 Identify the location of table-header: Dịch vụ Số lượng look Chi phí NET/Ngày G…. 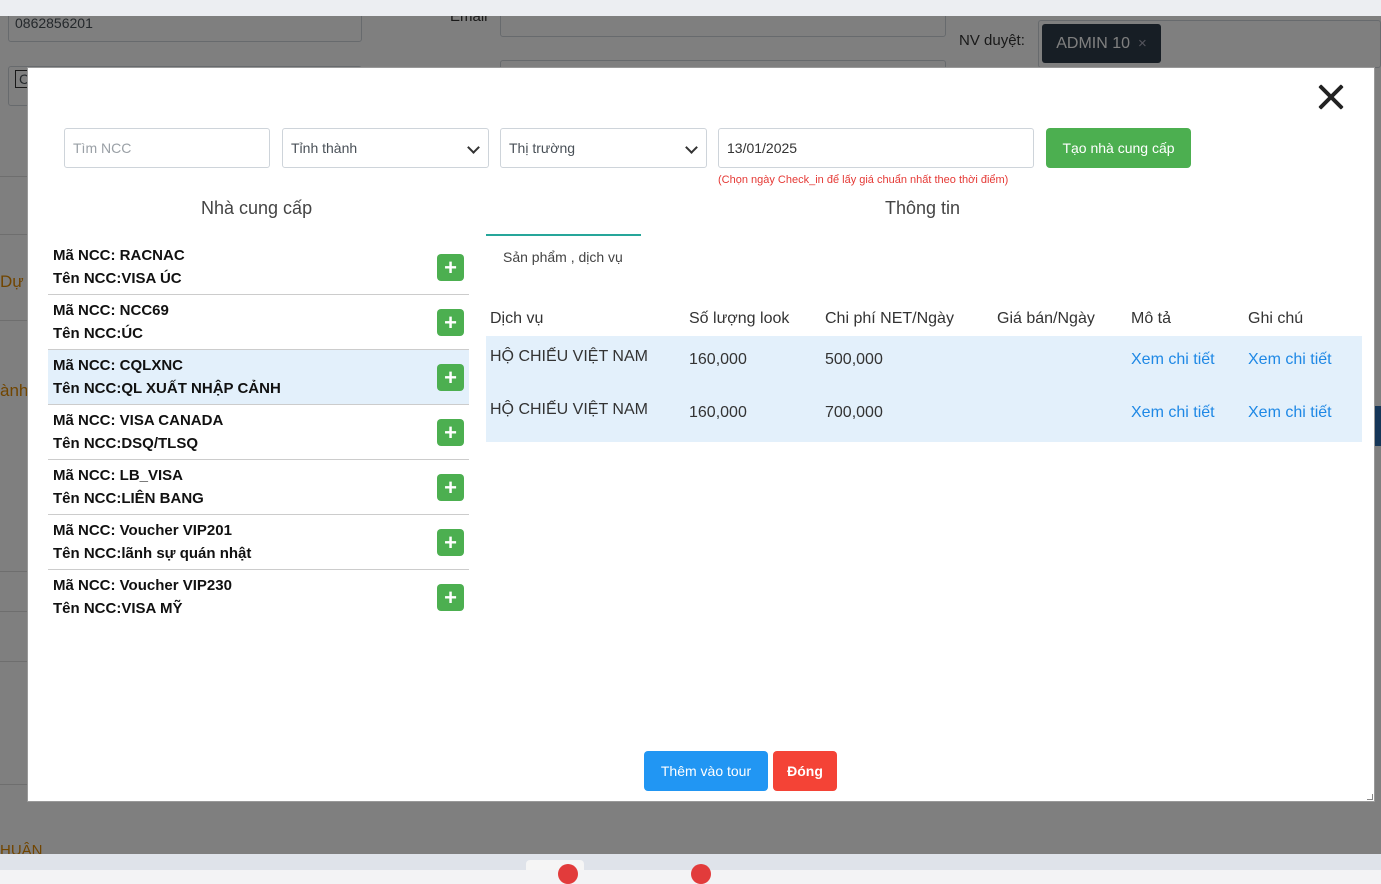
(924, 320).